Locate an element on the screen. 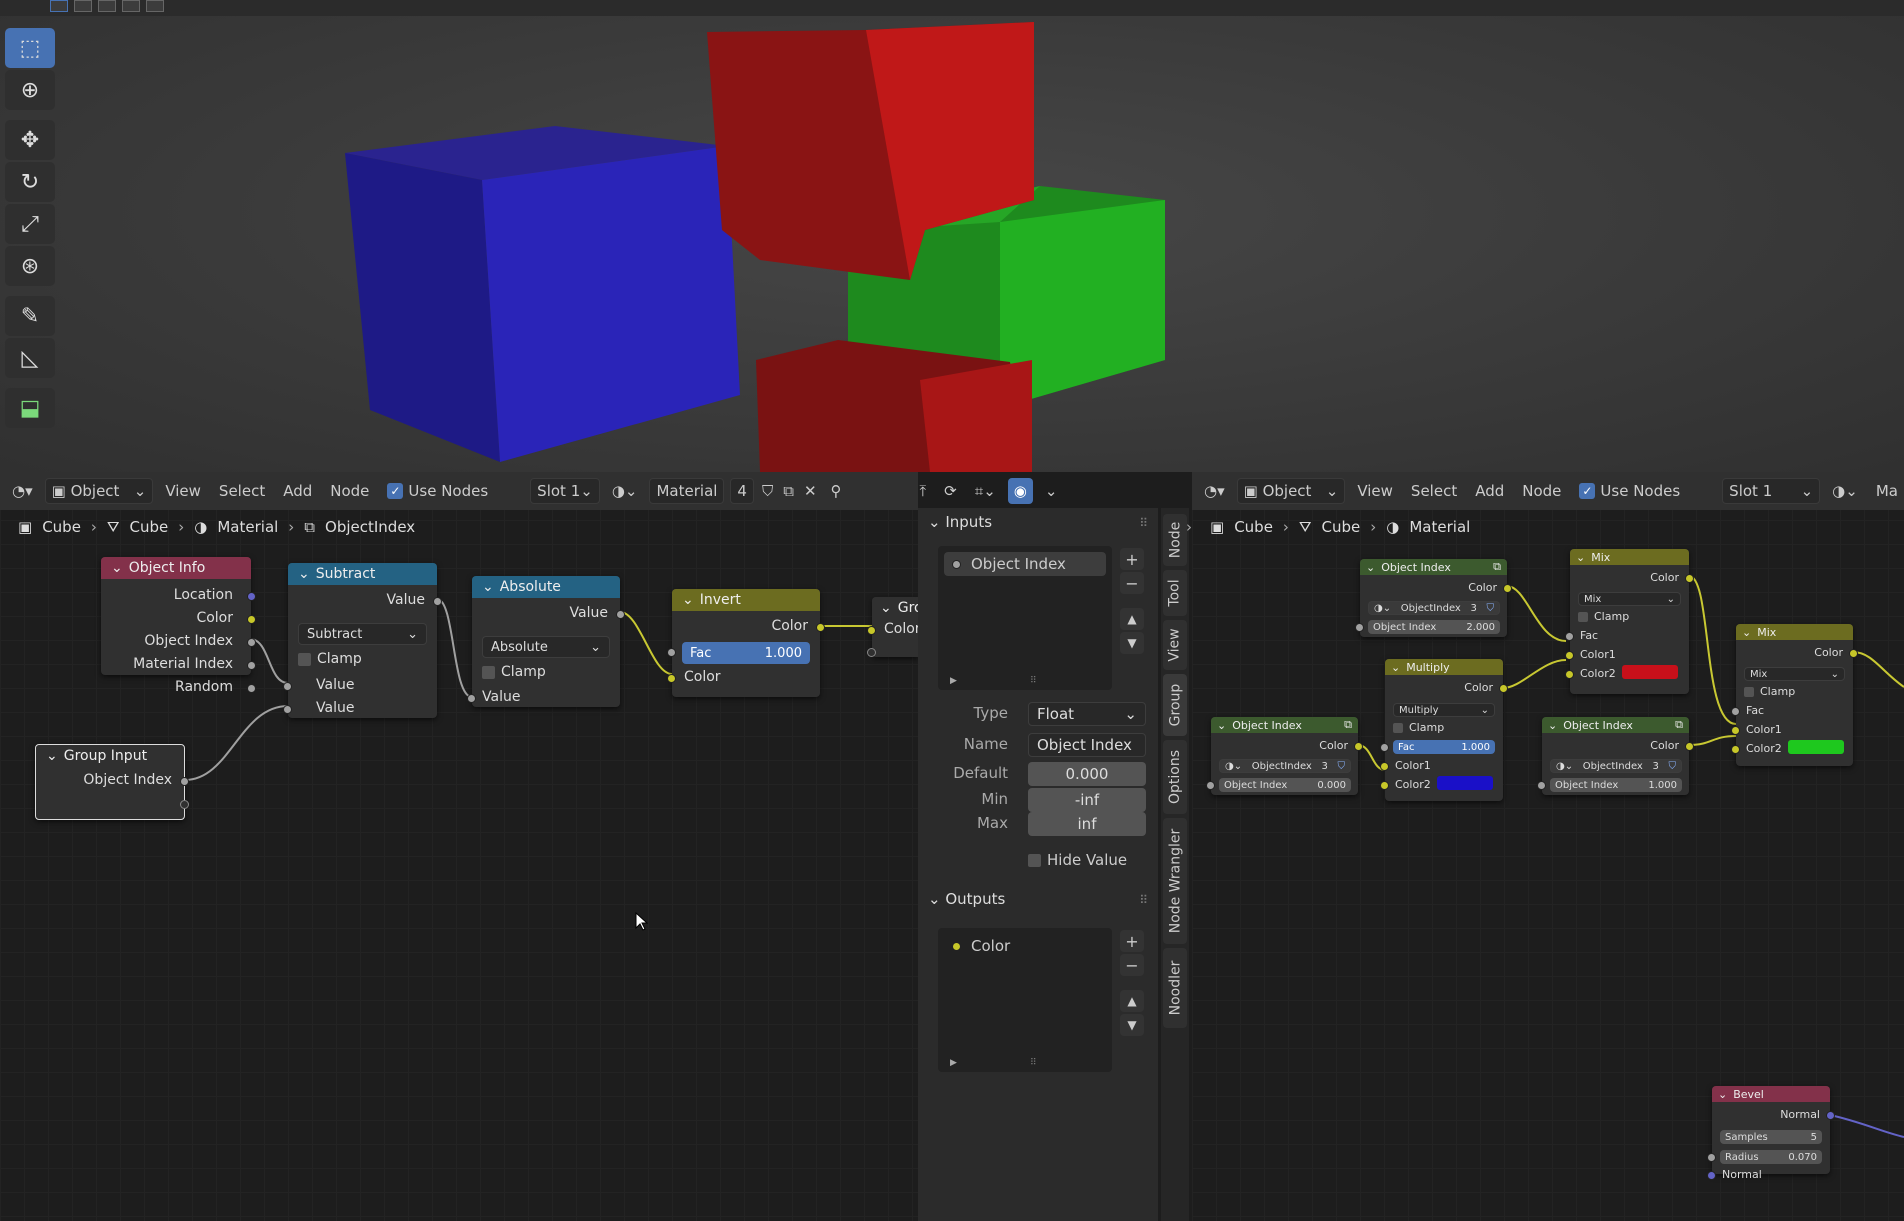  drag-handle-icon: ⠿ is located at coordinates (1143, 900).